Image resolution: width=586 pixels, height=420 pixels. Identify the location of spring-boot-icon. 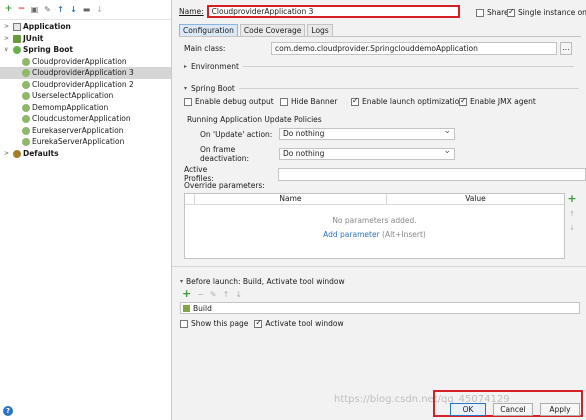
(17, 50).